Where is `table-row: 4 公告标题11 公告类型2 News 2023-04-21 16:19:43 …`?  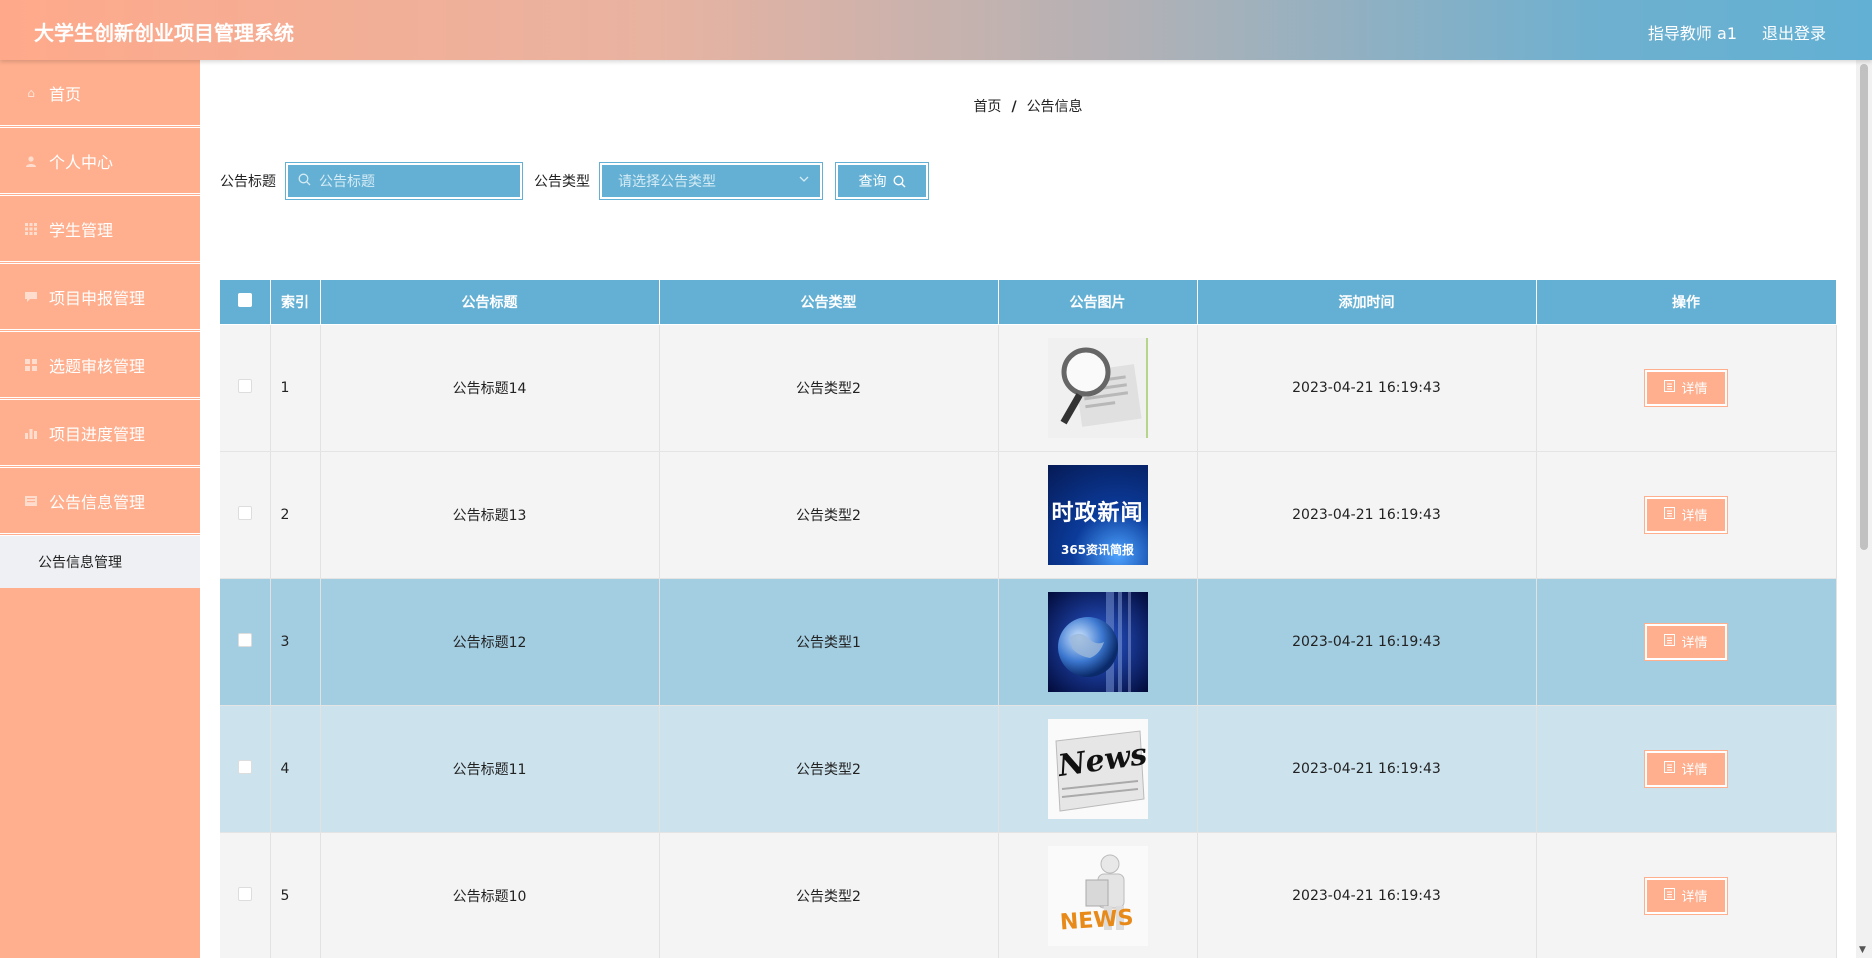 table-row: 4 公告标题11 公告类型2 News 2023-04-21 16:19:43 … is located at coordinates (1028, 769).